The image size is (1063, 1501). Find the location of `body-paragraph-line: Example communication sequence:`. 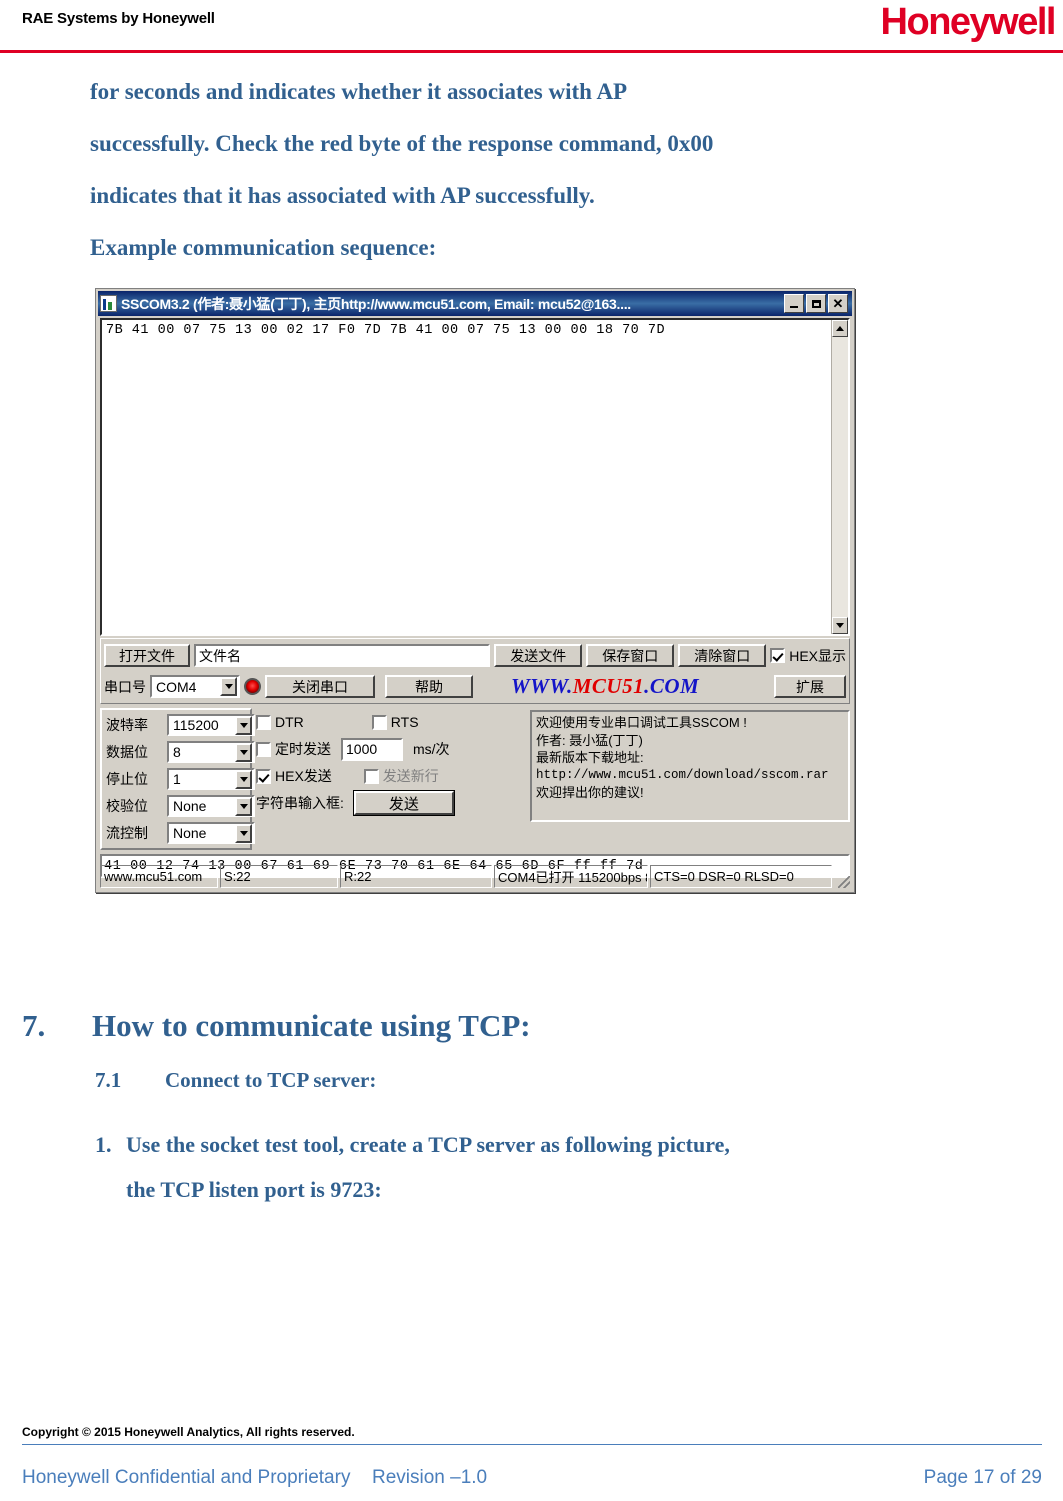

body-paragraph-line: Example communication sequence: is located at coordinates (263, 247).